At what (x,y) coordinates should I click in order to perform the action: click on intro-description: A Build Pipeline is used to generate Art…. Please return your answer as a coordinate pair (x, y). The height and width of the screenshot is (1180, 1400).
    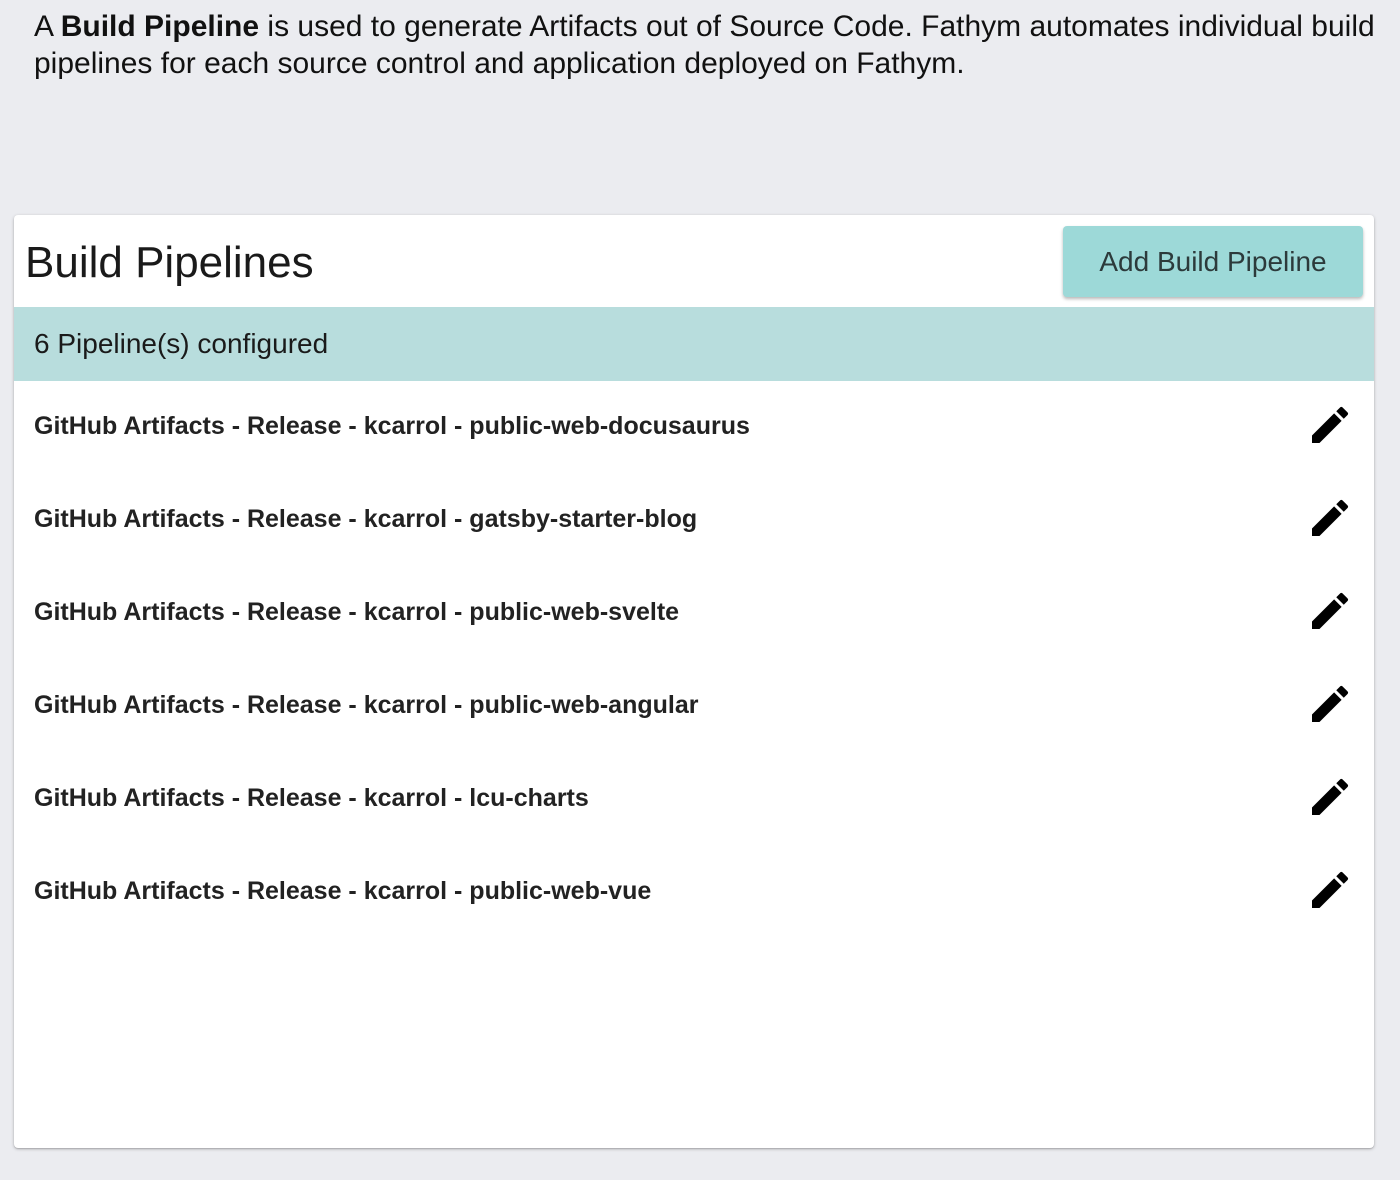
    Looking at the image, I should click on (715, 45).